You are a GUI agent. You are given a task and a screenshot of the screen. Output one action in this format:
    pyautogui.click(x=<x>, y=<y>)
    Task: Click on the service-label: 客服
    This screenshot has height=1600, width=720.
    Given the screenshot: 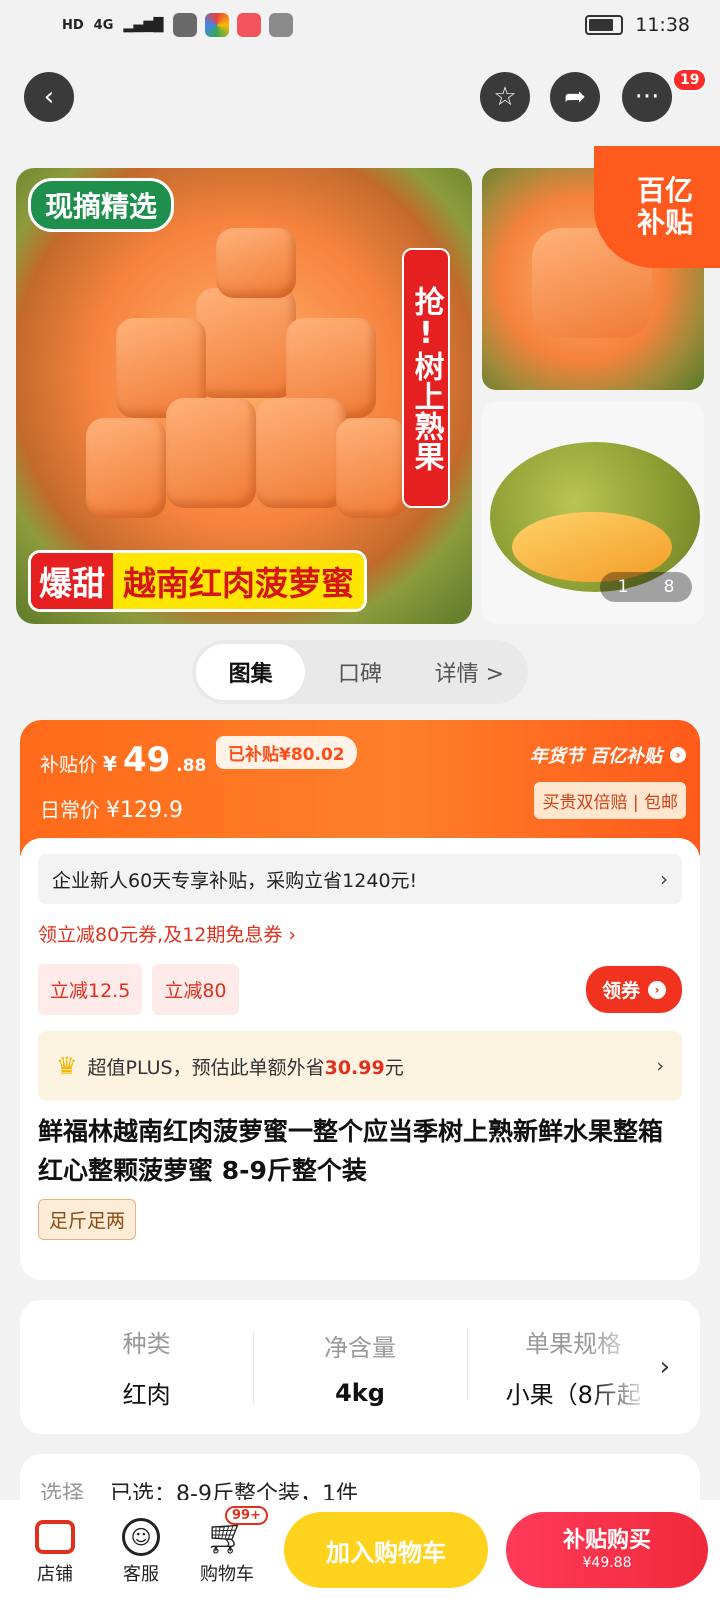 What is the action you would take?
    pyautogui.click(x=141, y=1574)
    